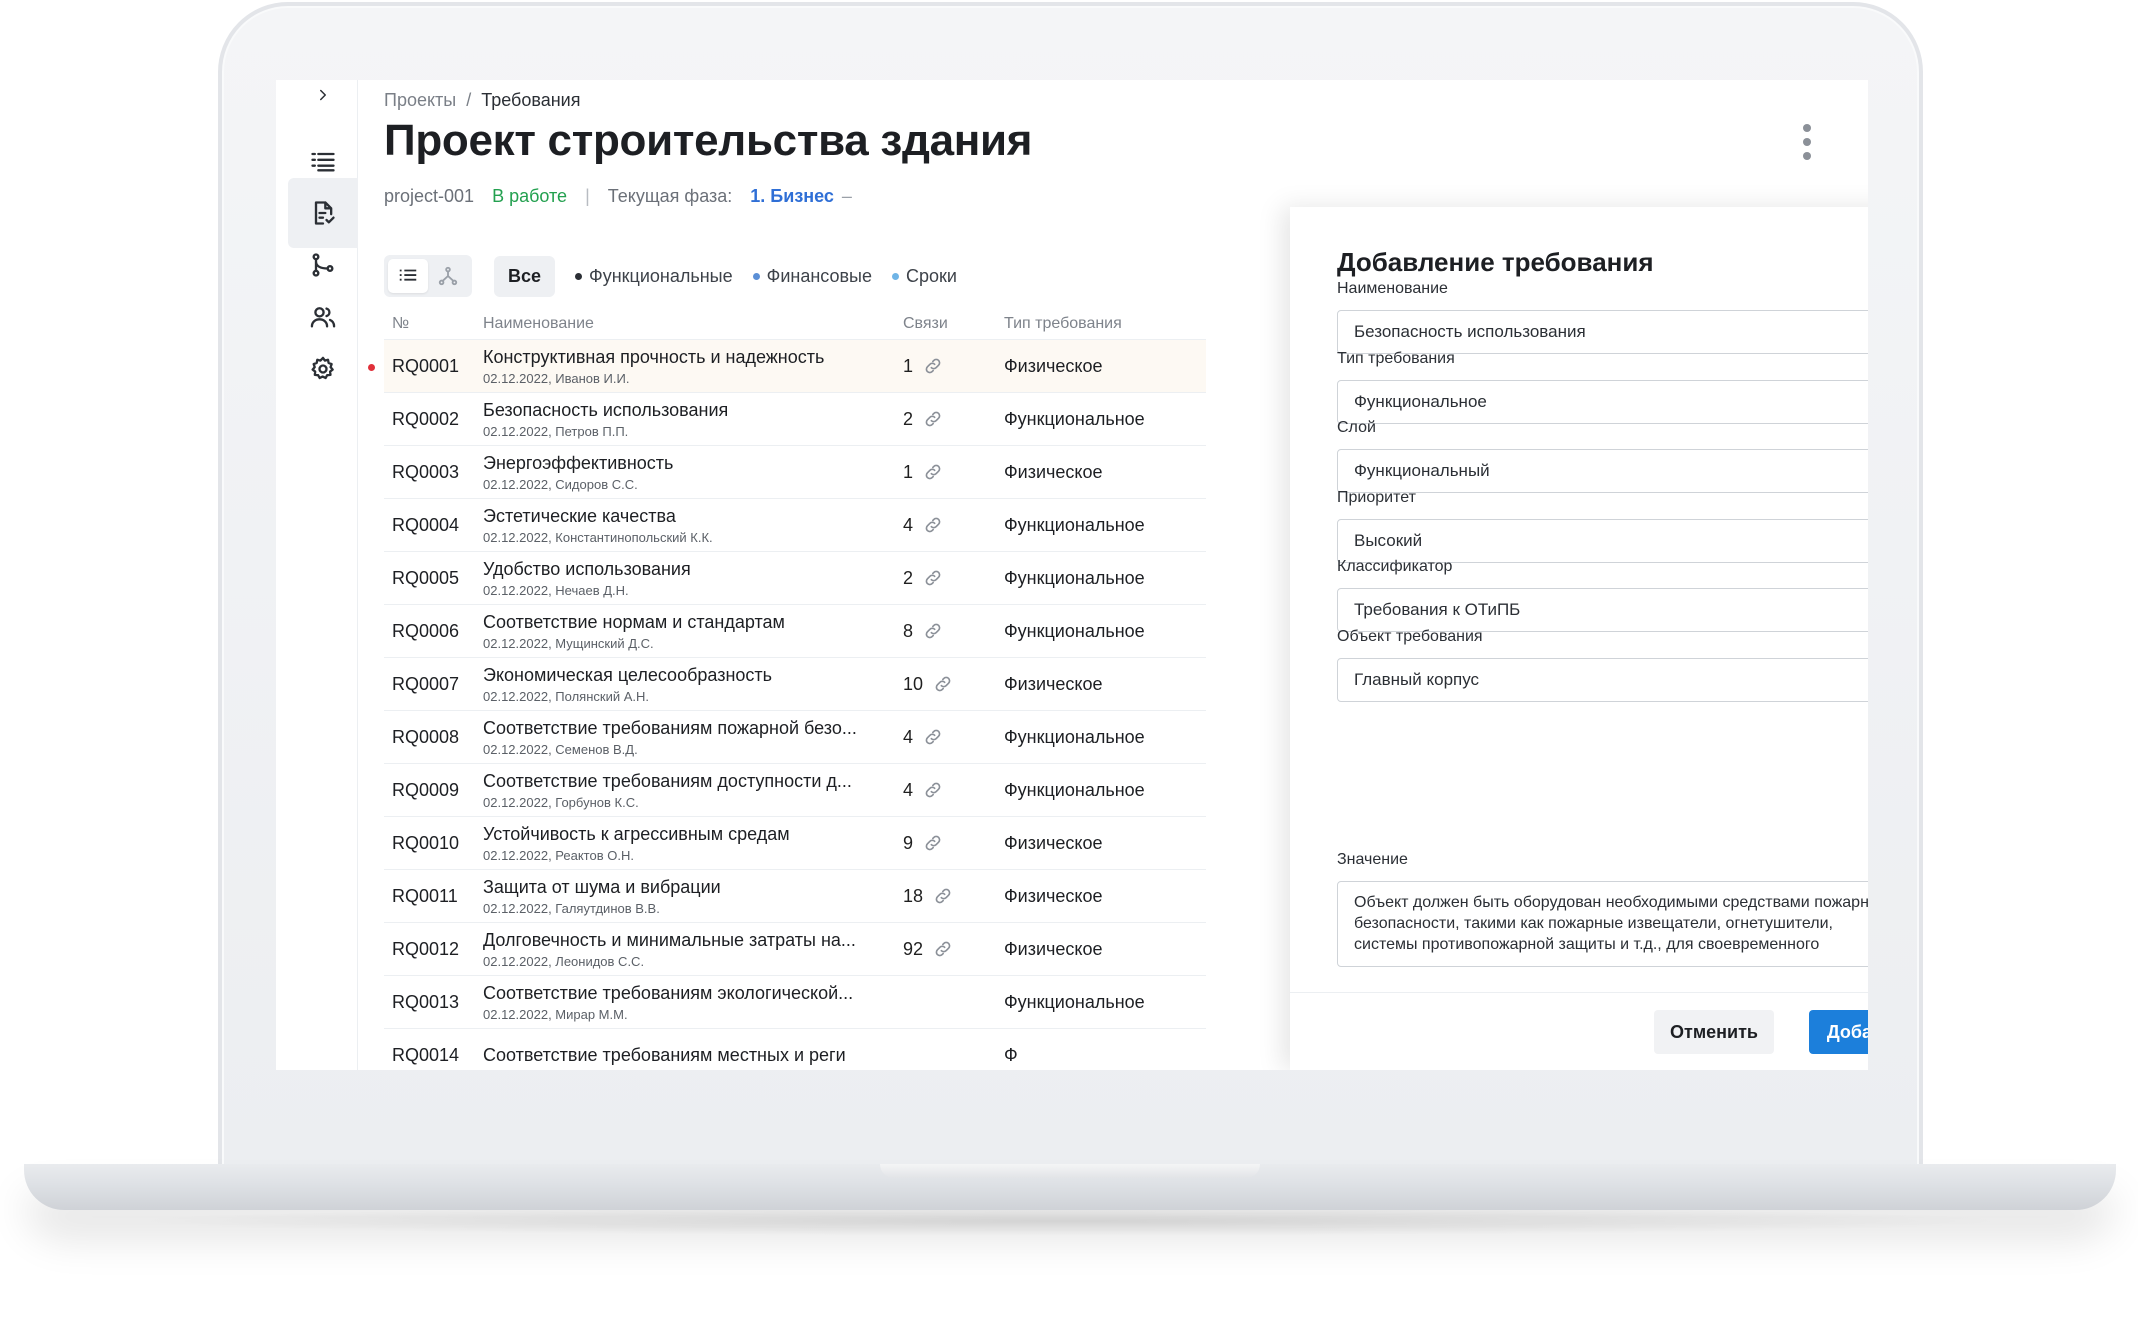 The image size is (2138, 1318). What do you see at coordinates (953, 631) in the screenshot?
I see `row-links: 8` at bounding box center [953, 631].